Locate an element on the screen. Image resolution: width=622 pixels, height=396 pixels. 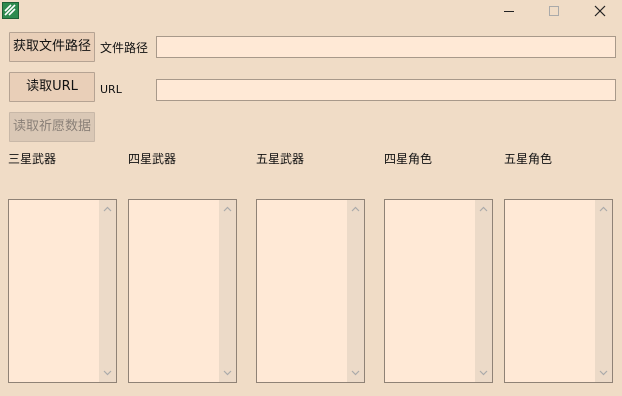
column-label-4star-weapon: 四星武器 is located at coordinates (152, 159).